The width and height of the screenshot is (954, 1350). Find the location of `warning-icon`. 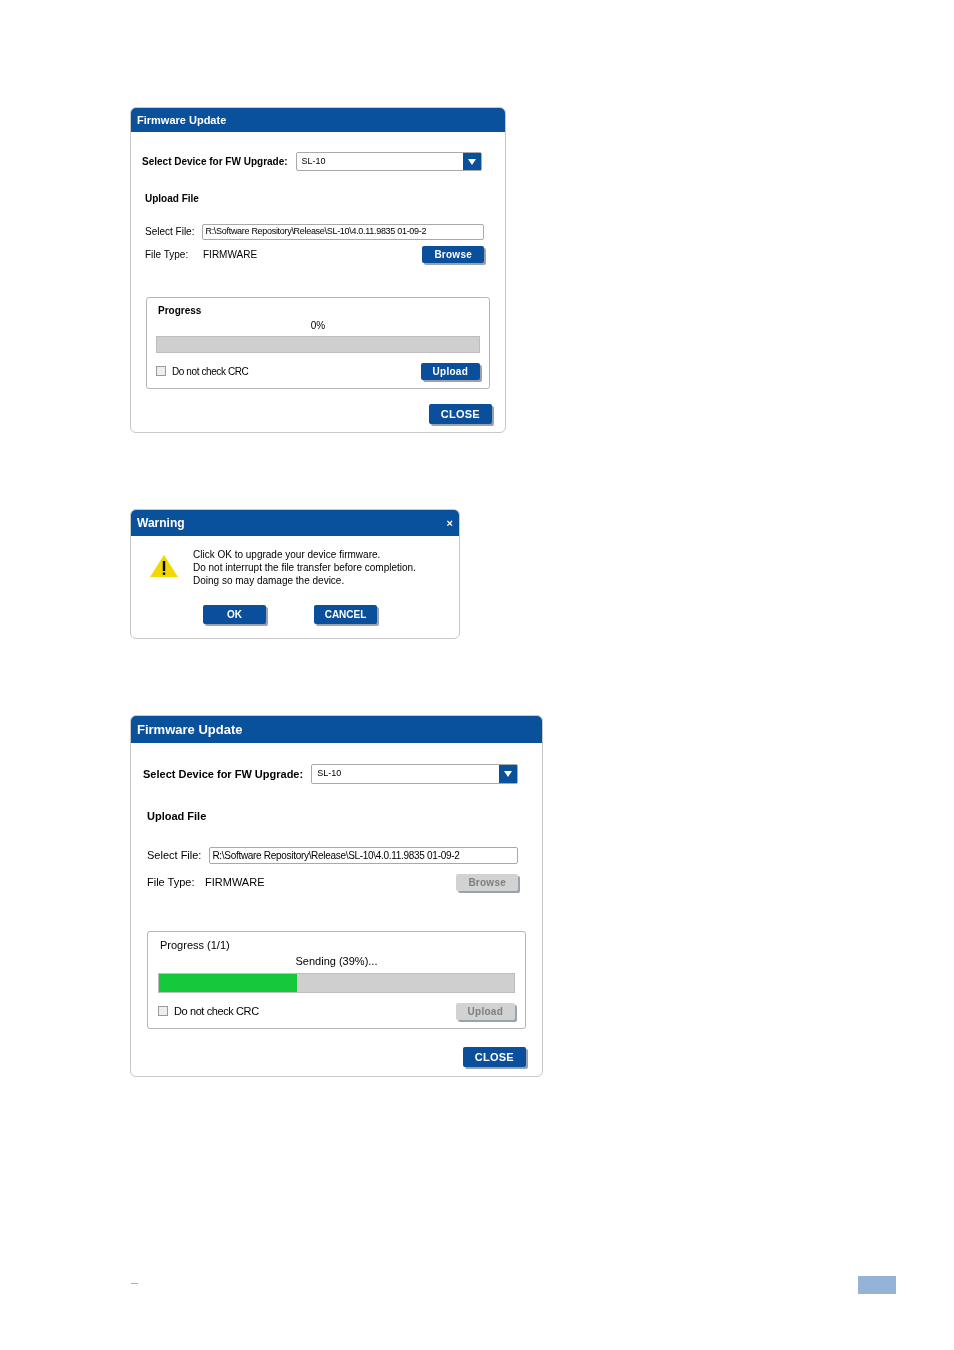

warning-icon is located at coordinates (164, 566).